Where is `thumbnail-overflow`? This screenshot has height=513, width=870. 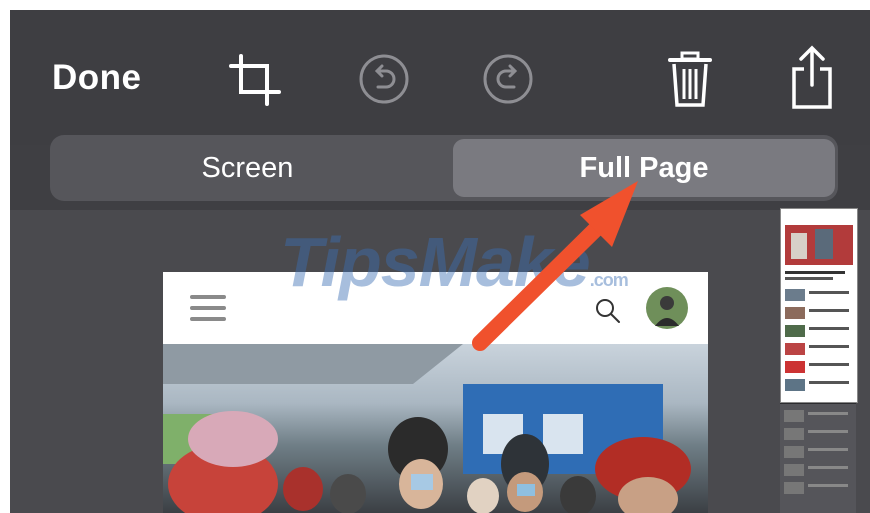 thumbnail-overflow is located at coordinates (818, 458).